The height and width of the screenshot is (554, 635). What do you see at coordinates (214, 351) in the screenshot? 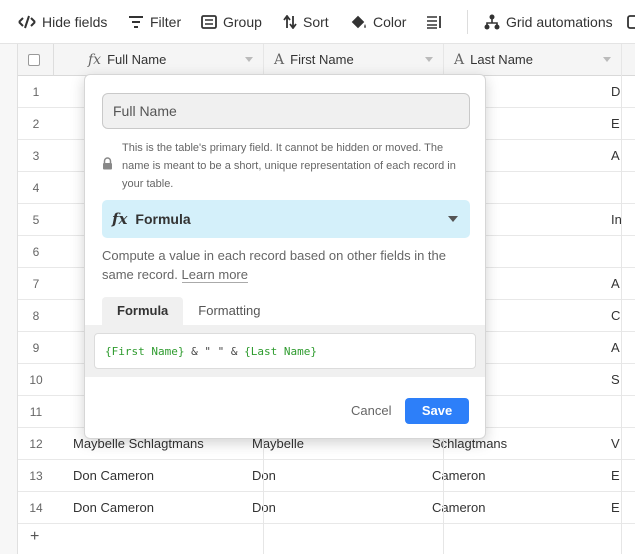
I see `formula-token-string: " "` at bounding box center [214, 351].